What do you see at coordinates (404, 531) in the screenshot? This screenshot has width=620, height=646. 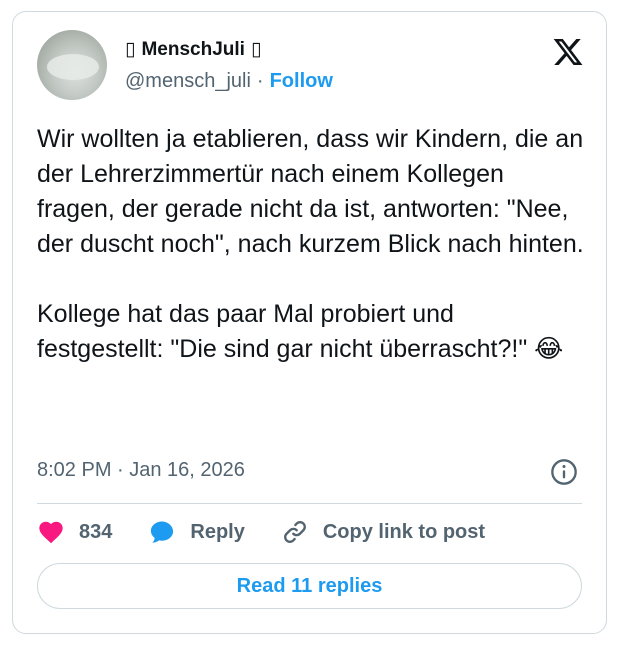 I see `copy-link-label: Copy link to post` at bounding box center [404, 531].